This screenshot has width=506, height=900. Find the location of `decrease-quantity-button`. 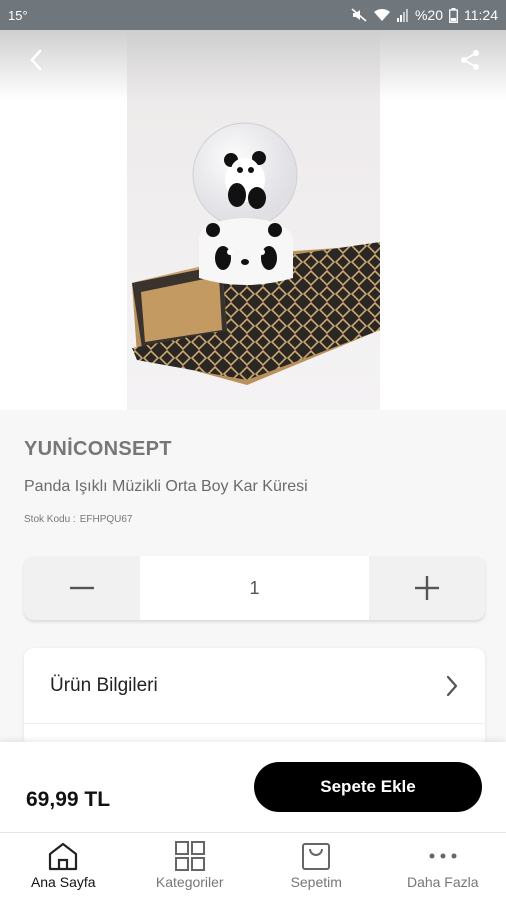

decrease-quantity-button is located at coordinates (82, 588).